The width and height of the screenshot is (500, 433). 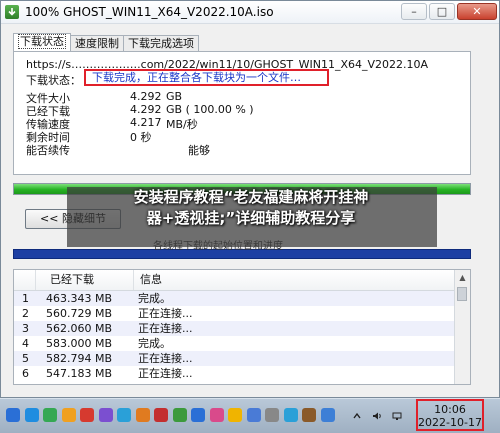 What do you see at coordinates (235, 298) in the screenshot?
I see `thread-row: 1 463.343 MB 完成。` at bounding box center [235, 298].